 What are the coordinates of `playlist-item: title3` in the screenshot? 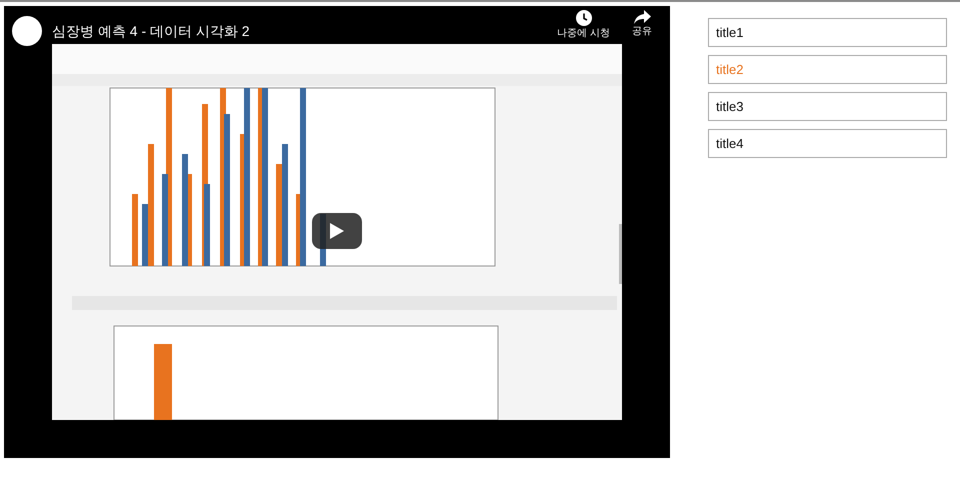 It's located at (827, 106).